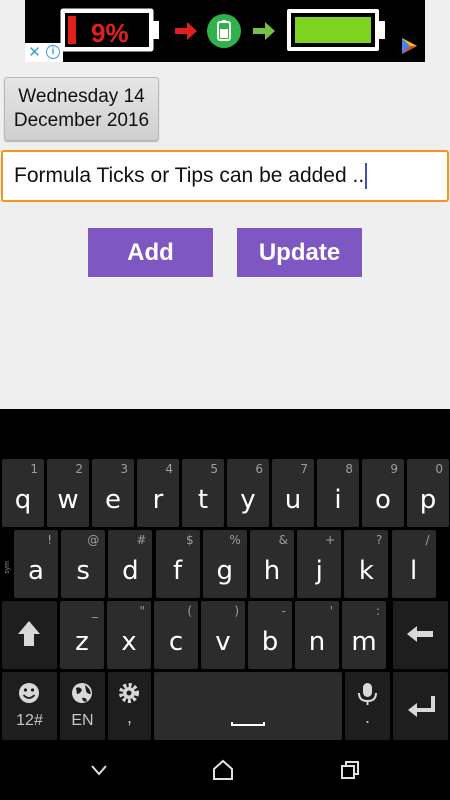  What do you see at coordinates (82, 706) in the screenshot?
I see `language-key: EN` at bounding box center [82, 706].